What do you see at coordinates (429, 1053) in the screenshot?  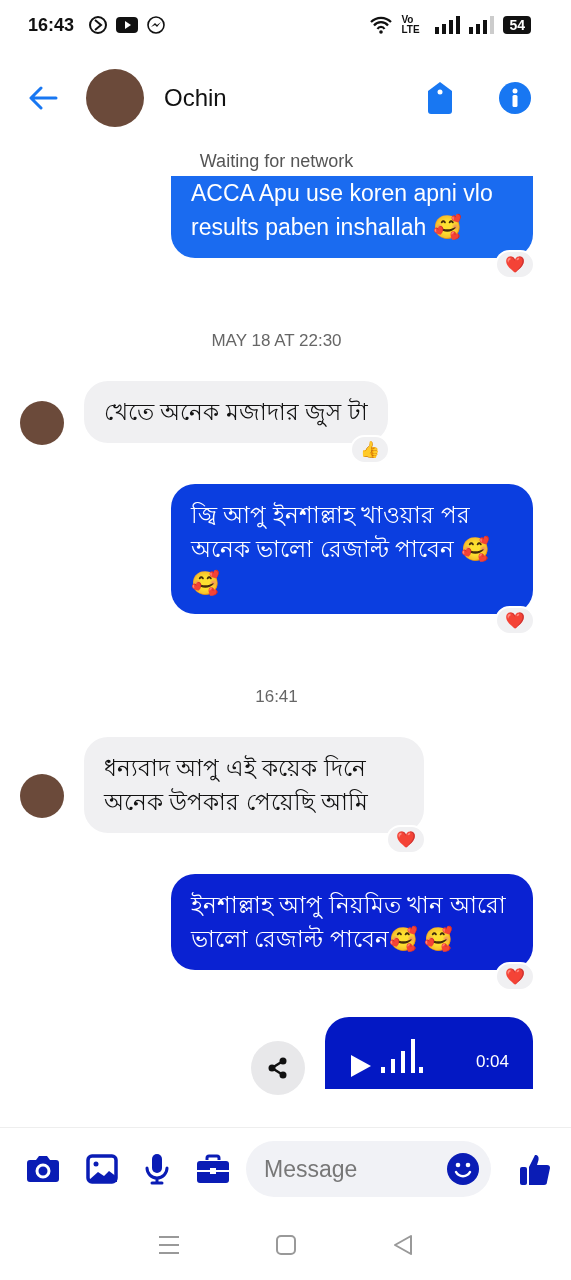 I see `voice-message: 0:04` at bounding box center [429, 1053].